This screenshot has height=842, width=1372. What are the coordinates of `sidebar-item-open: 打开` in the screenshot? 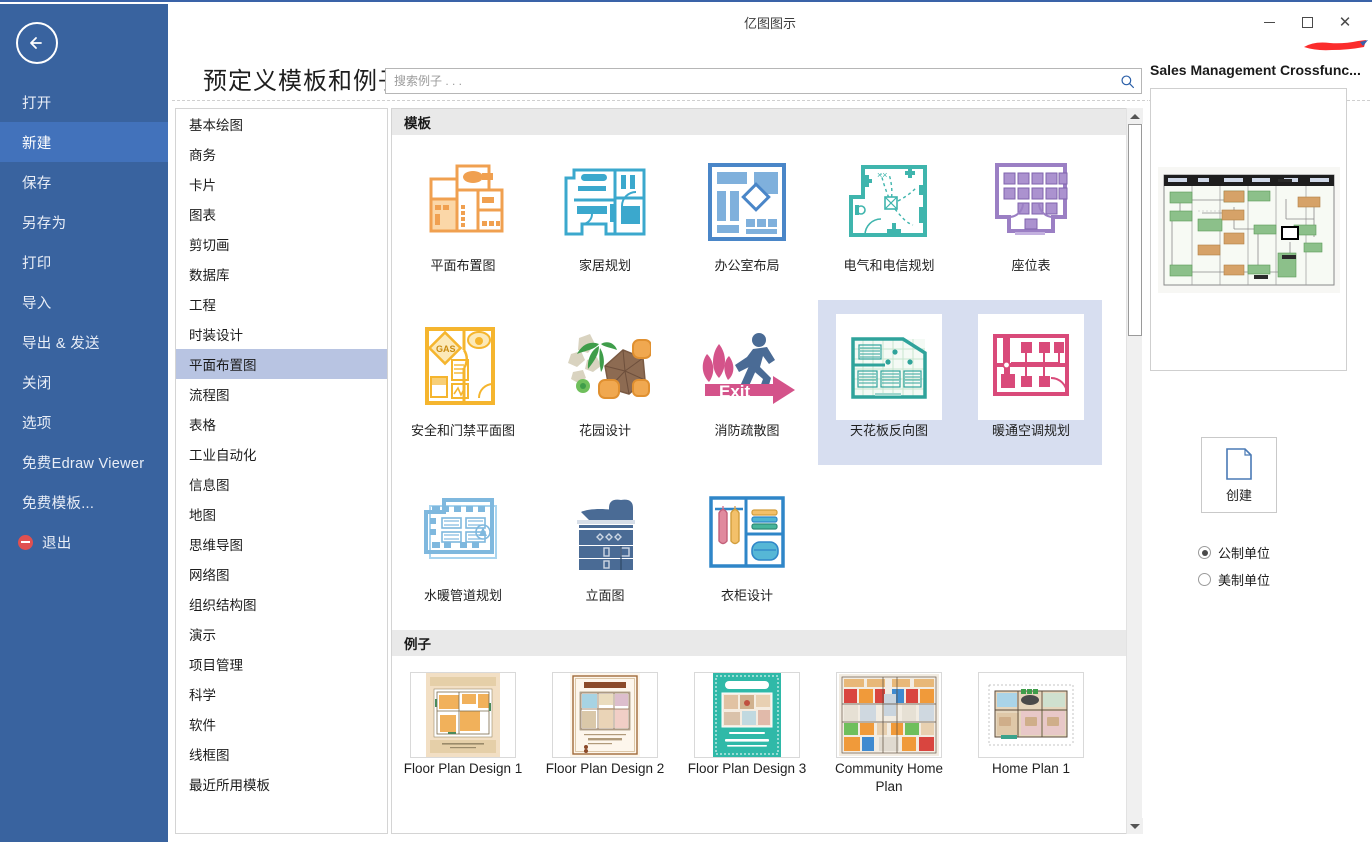 It's located at (84, 102).